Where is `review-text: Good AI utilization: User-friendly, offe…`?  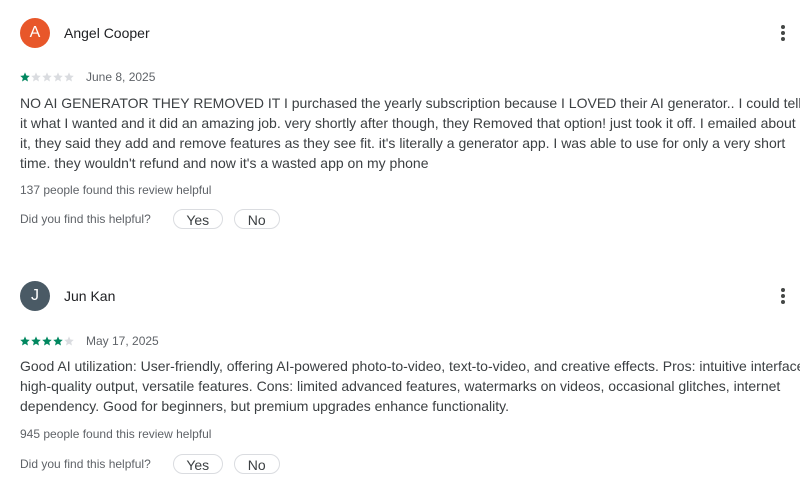
review-text: Good AI utilization: User-friendly, offe… is located at coordinates (410, 386).